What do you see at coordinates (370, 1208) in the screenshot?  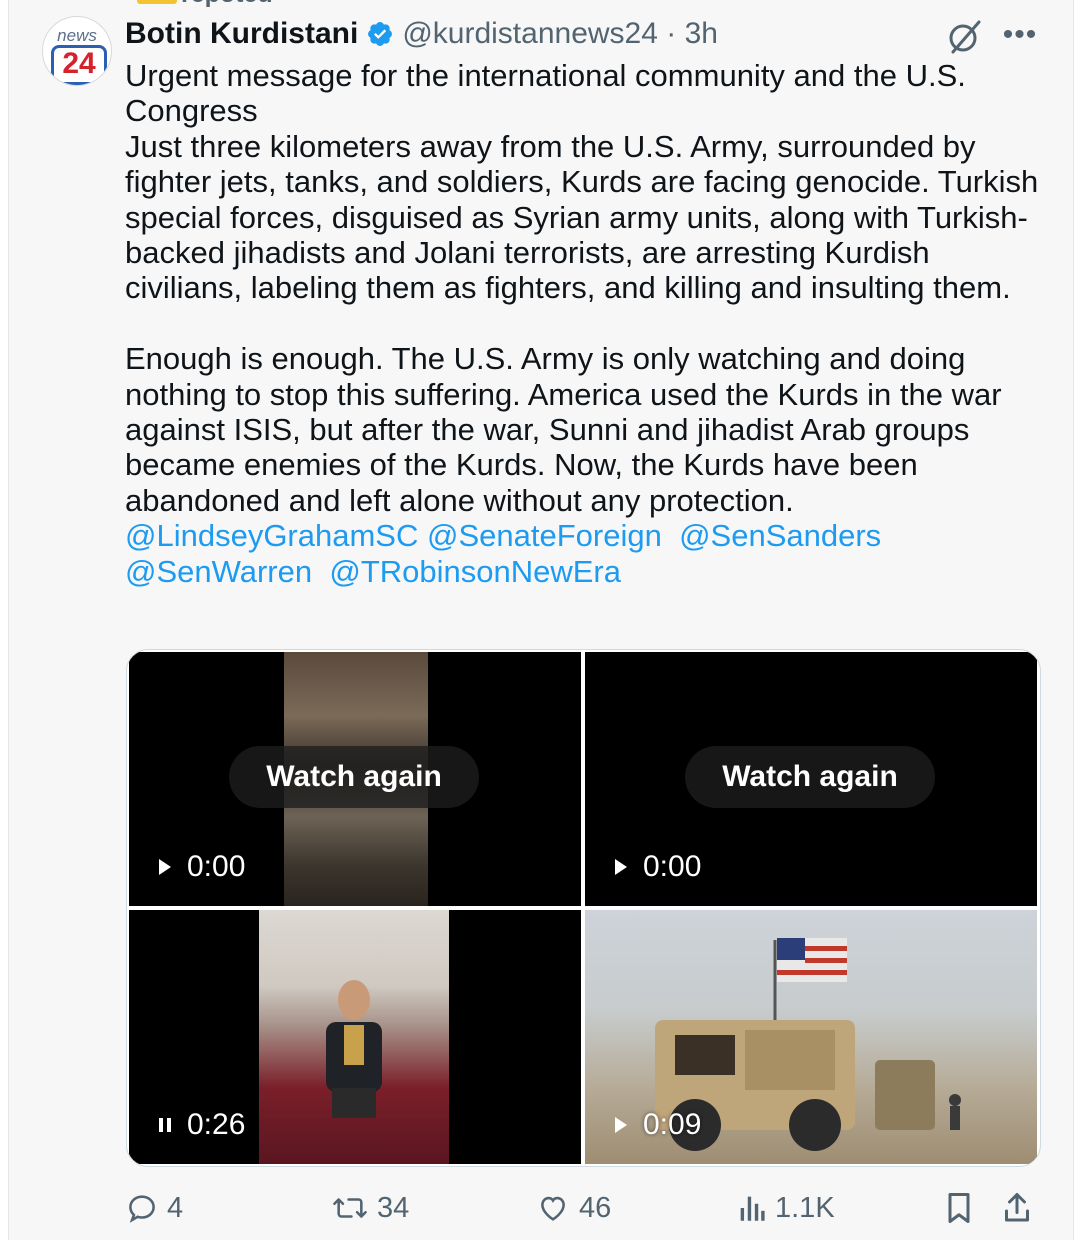 I see `repost-button: 34` at bounding box center [370, 1208].